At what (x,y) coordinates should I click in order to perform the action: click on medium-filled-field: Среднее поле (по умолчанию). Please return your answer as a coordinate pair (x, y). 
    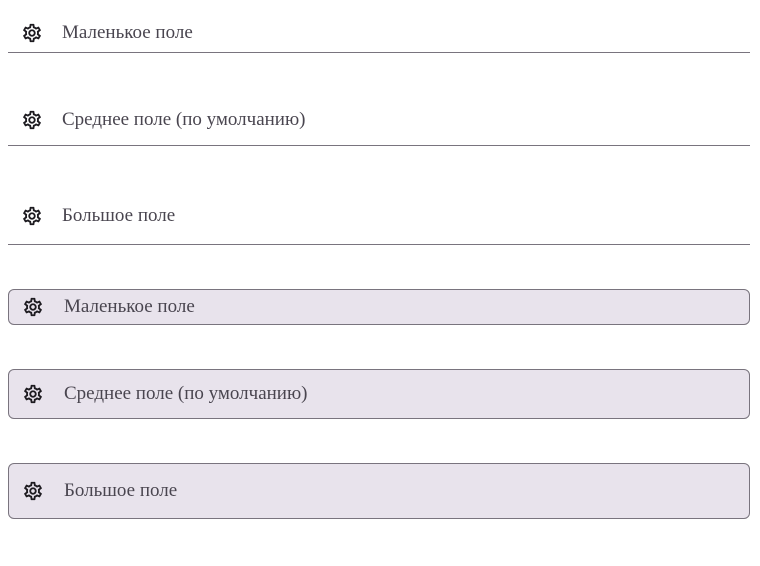
    Looking at the image, I should click on (379, 394).